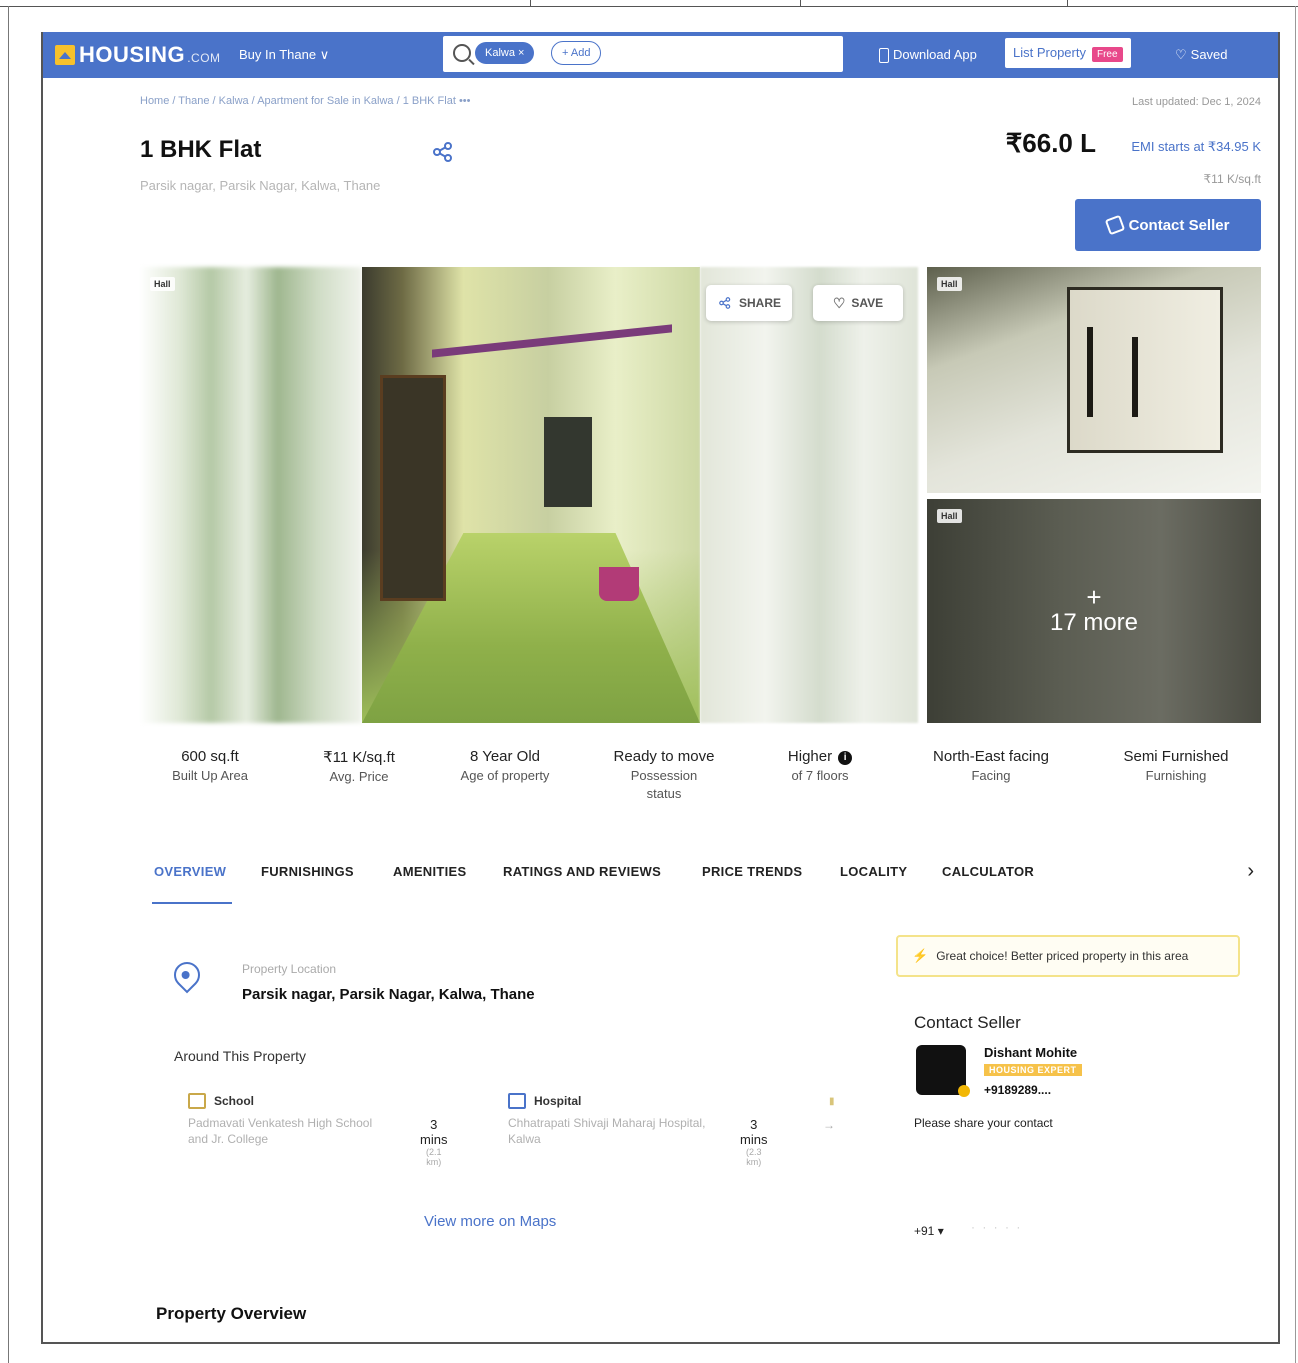 The width and height of the screenshot is (1298, 1363). I want to click on tab-furnishings: FURNISHINGS, so click(307, 871).